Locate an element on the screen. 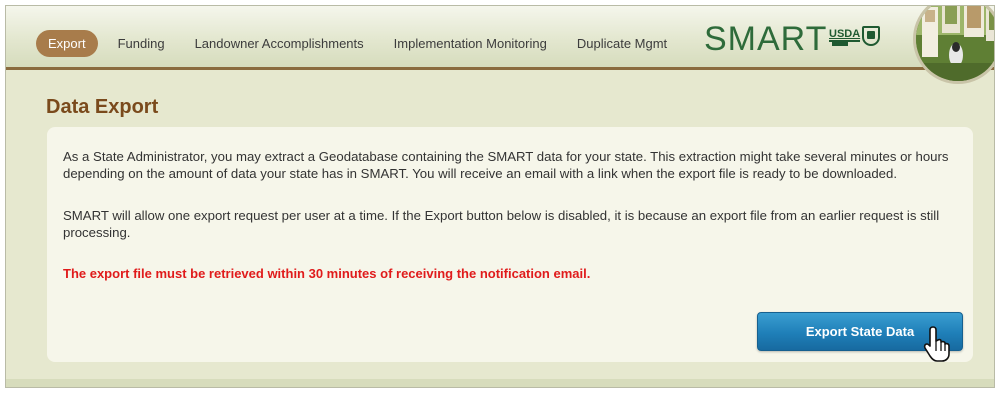 This screenshot has height=395, width=1003. tab-funding: Funding is located at coordinates (141, 43).